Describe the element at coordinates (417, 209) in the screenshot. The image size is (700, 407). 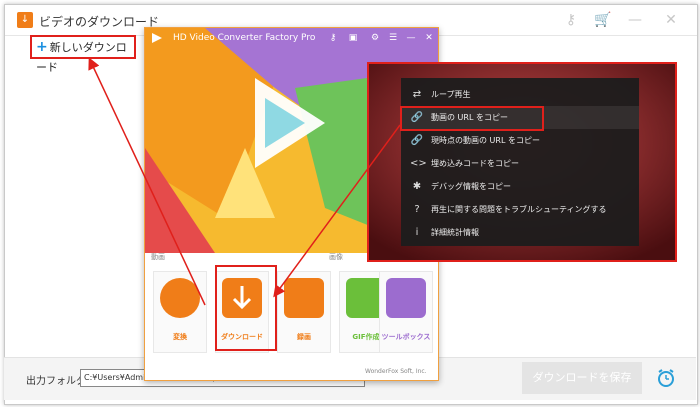
I see `help-icon: ?` at that location.